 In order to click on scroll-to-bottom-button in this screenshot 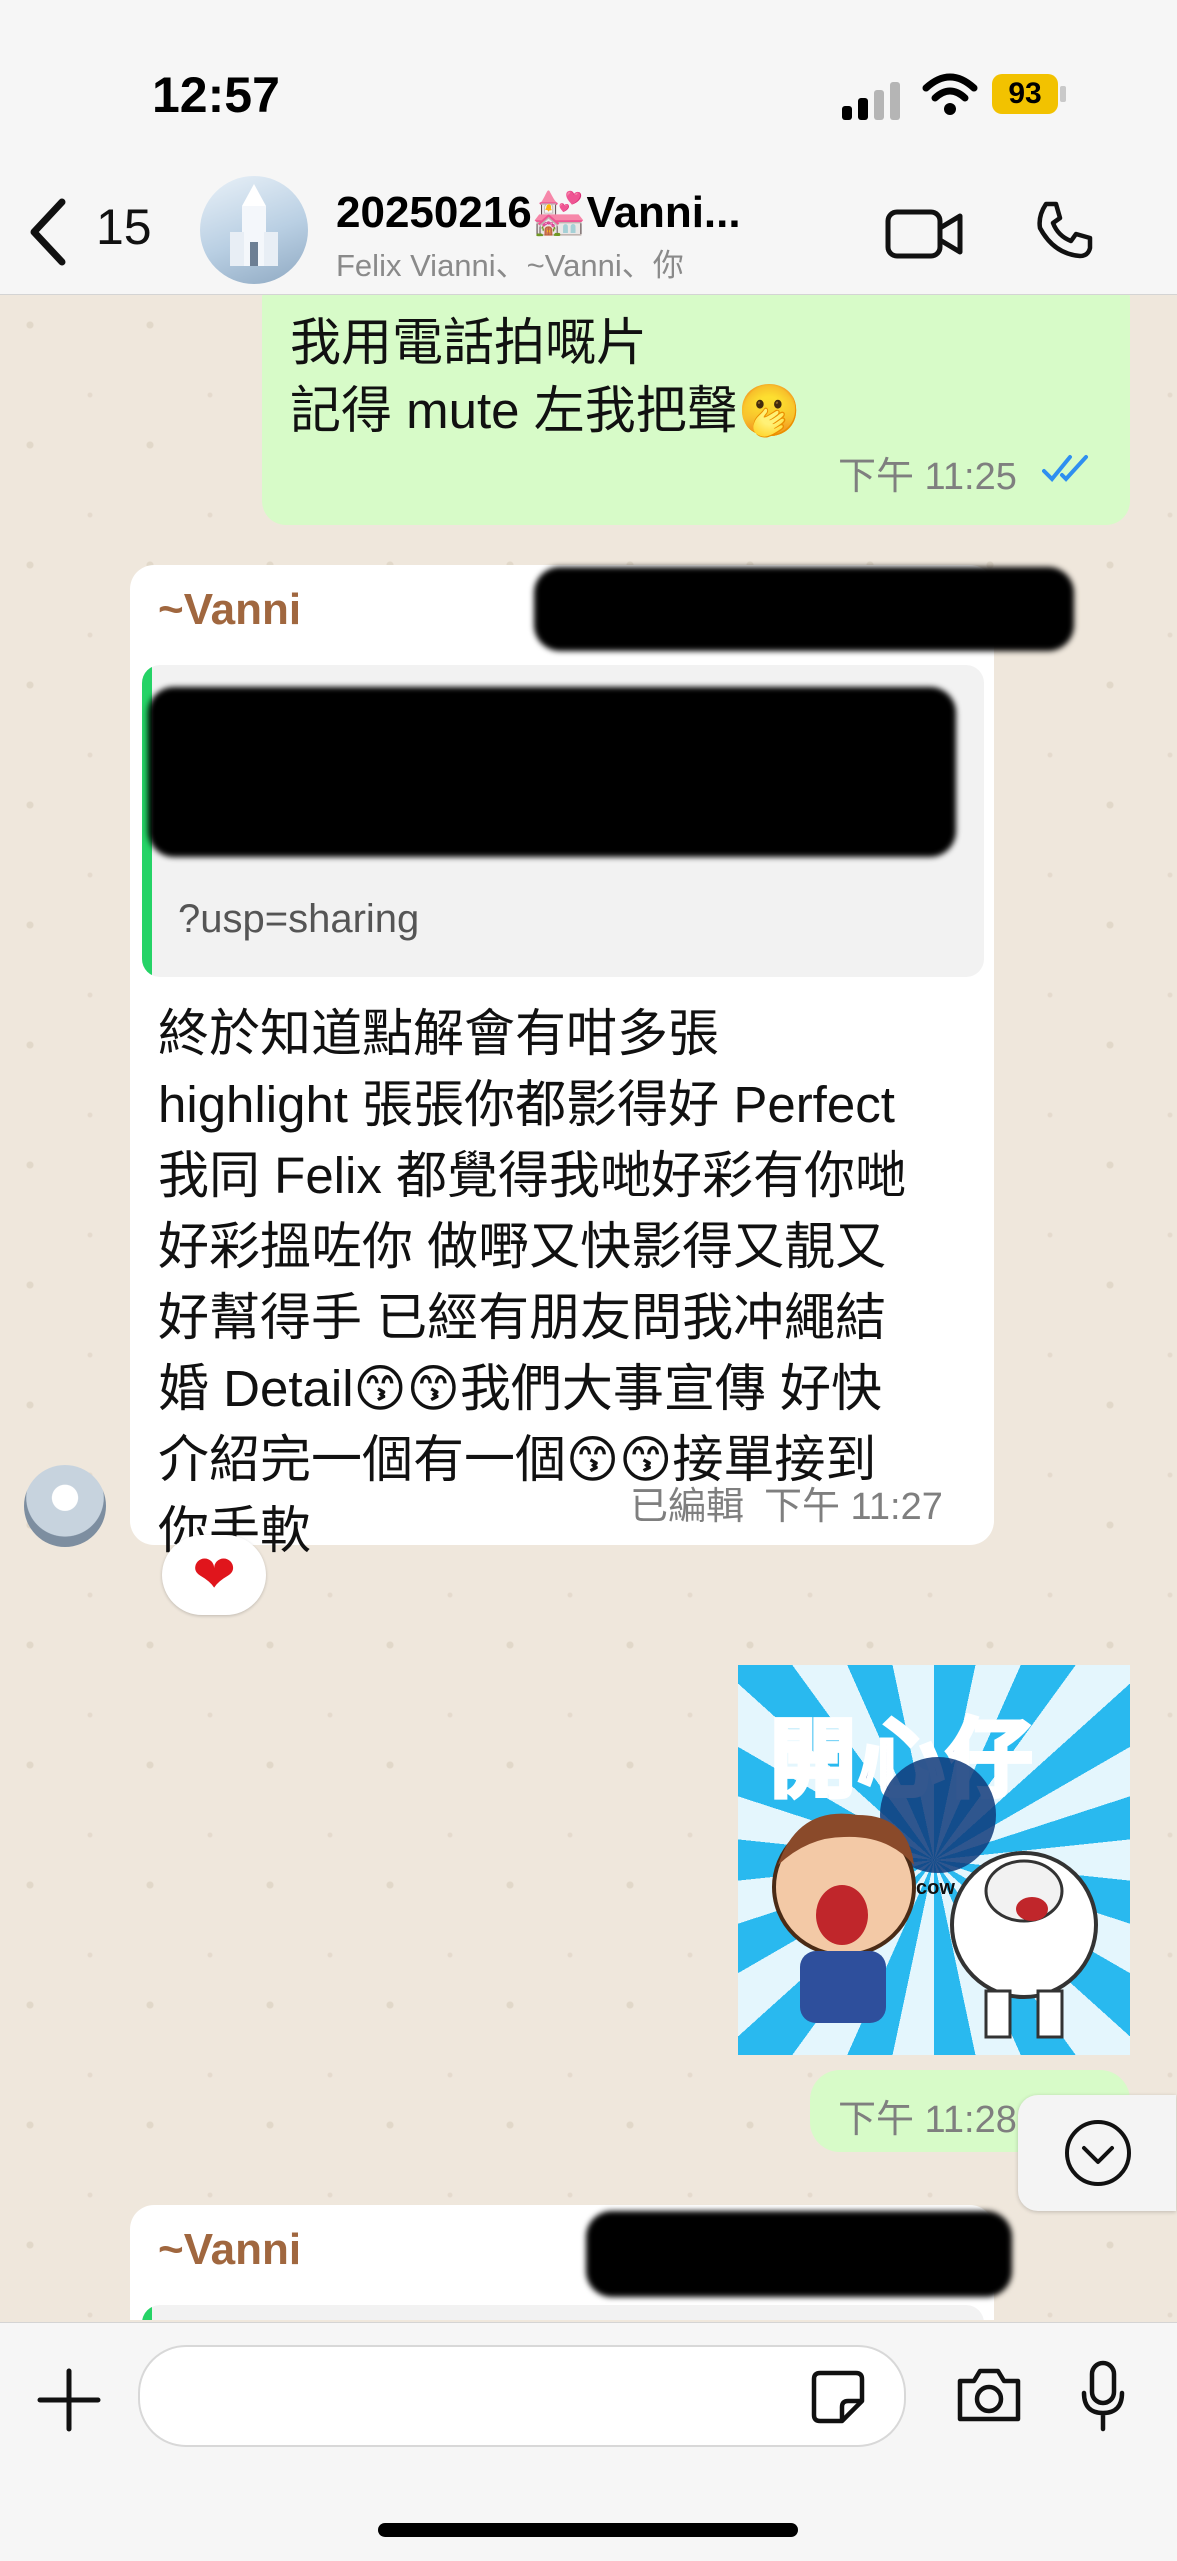, I will do `click(1097, 2153)`.